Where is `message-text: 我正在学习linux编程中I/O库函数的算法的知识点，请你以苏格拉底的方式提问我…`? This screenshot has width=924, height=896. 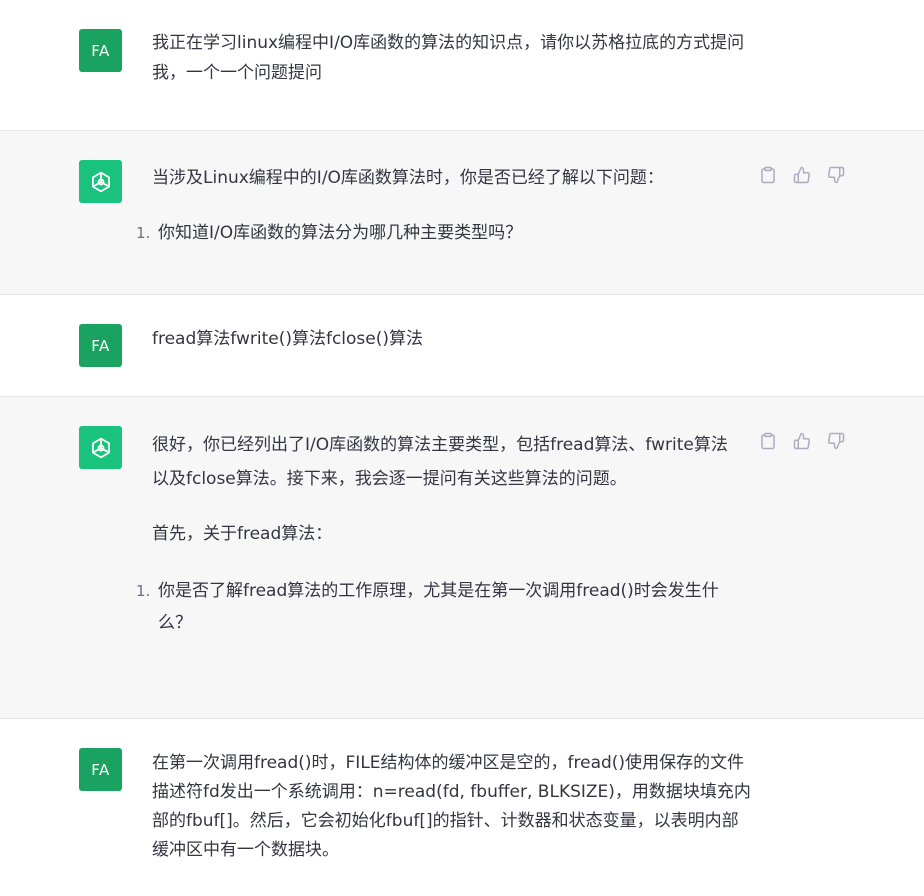
message-text: 我正在学习linux编程中I/O库函数的算法的知识点，请你以苏格拉底的方式提问我… is located at coordinates (452, 58).